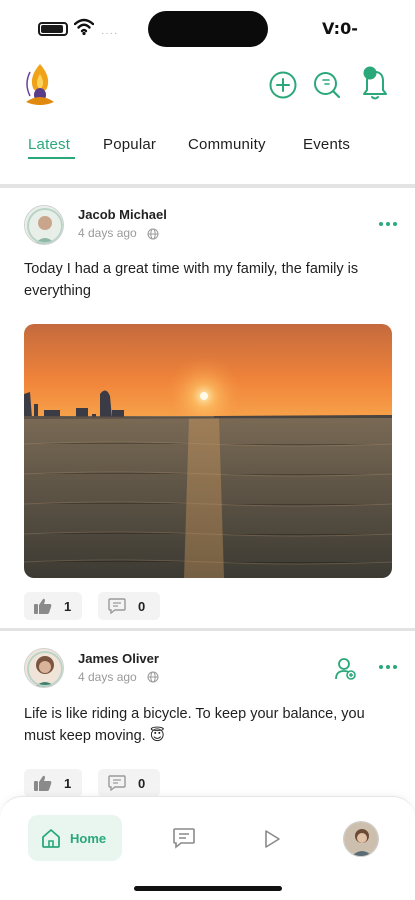  Describe the element at coordinates (340, 28) in the screenshot. I see `status-time: V:0-` at that location.